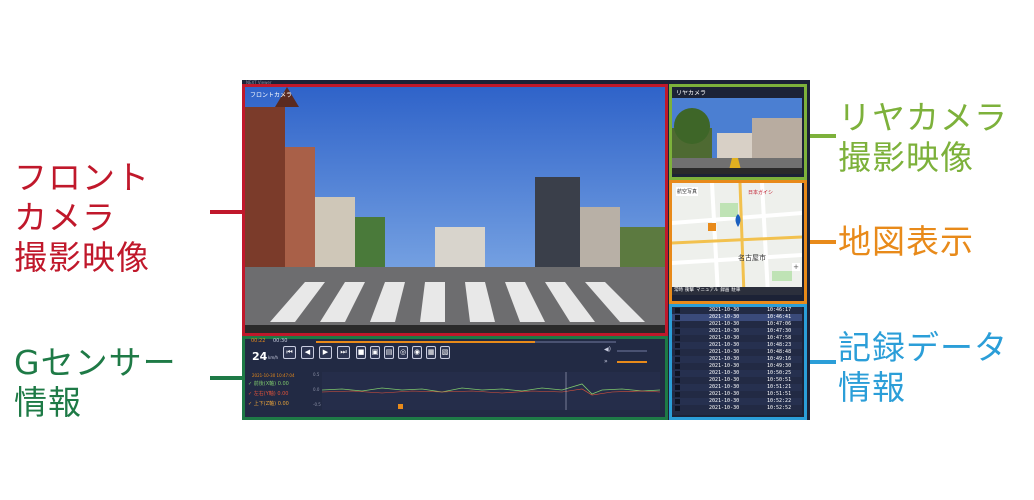 The height and width of the screenshot is (500, 1034). Describe the element at coordinates (343, 352) in the screenshot. I see `skip-forward-button: ⏭` at that location.